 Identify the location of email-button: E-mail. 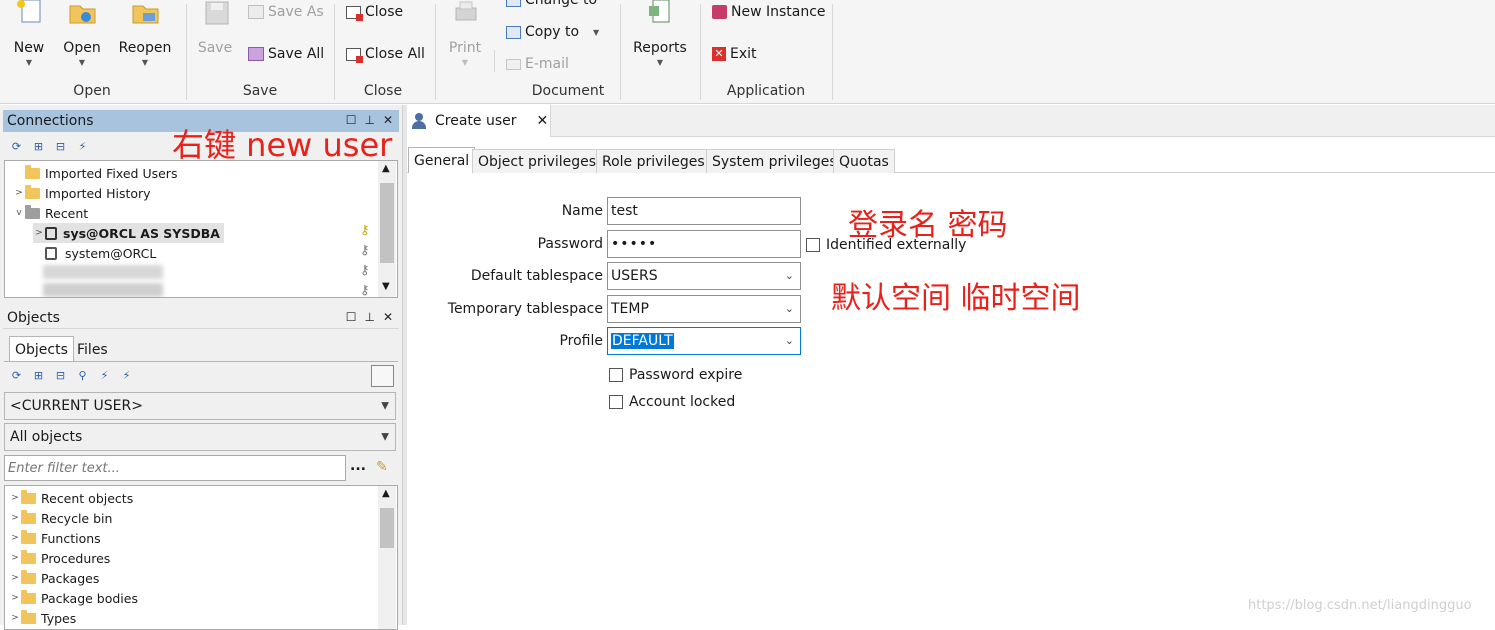
(537, 64).